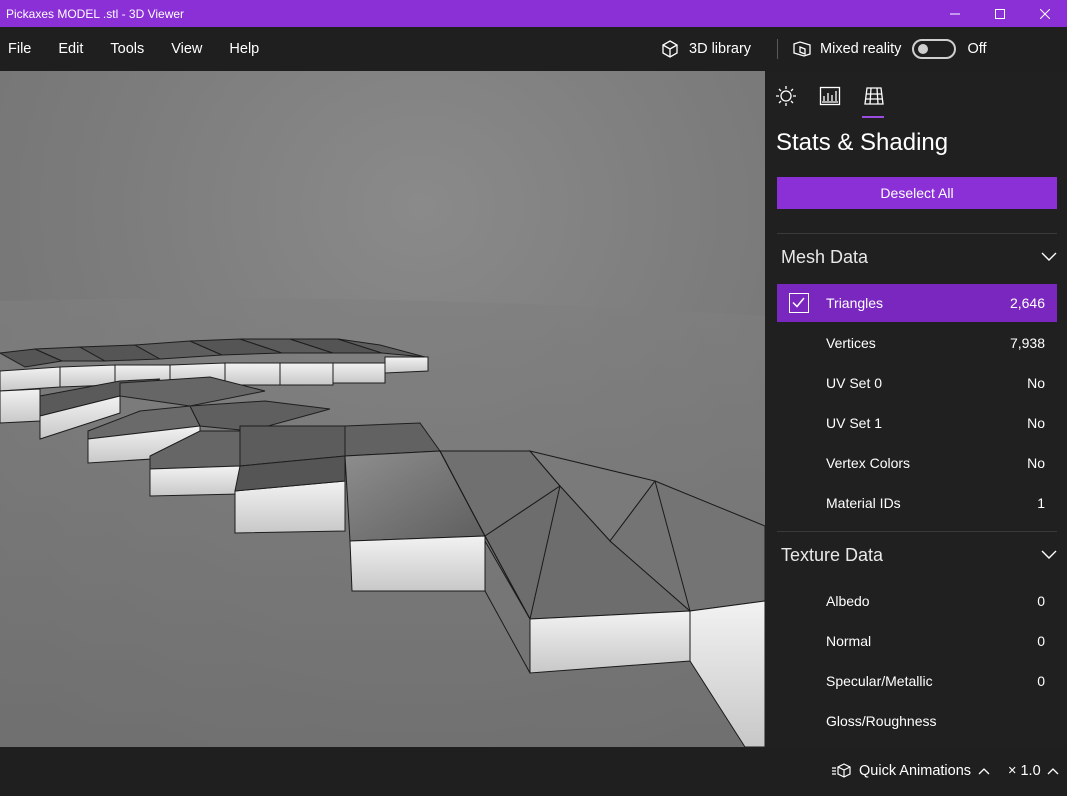 This screenshot has width=1067, height=796. Describe the element at coordinates (533, 13) in the screenshot. I see `title-bar: Pickaxes MODEL .stl - 3D Viewer` at that location.